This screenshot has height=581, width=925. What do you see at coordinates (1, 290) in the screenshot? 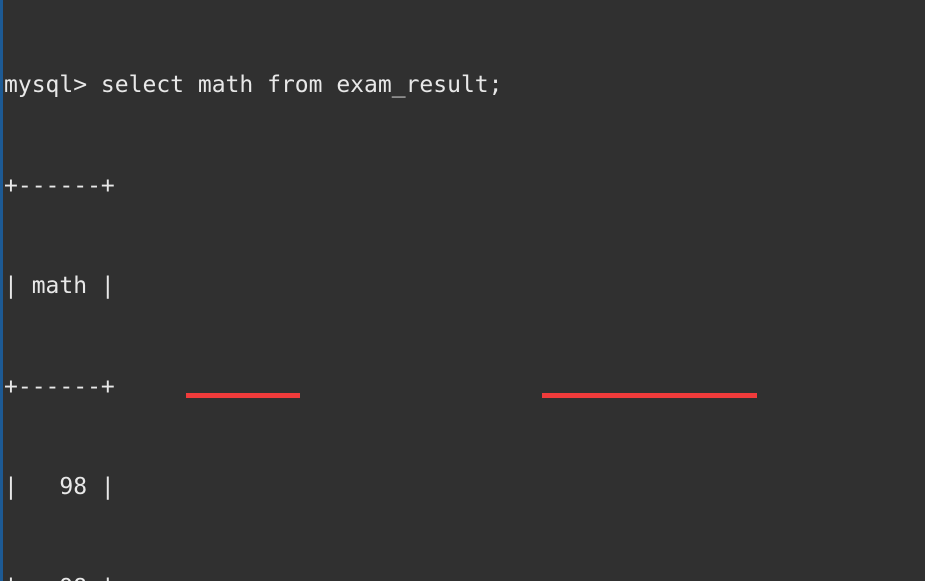
I see `window-left-edge-strip` at bounding box center [1, 290].